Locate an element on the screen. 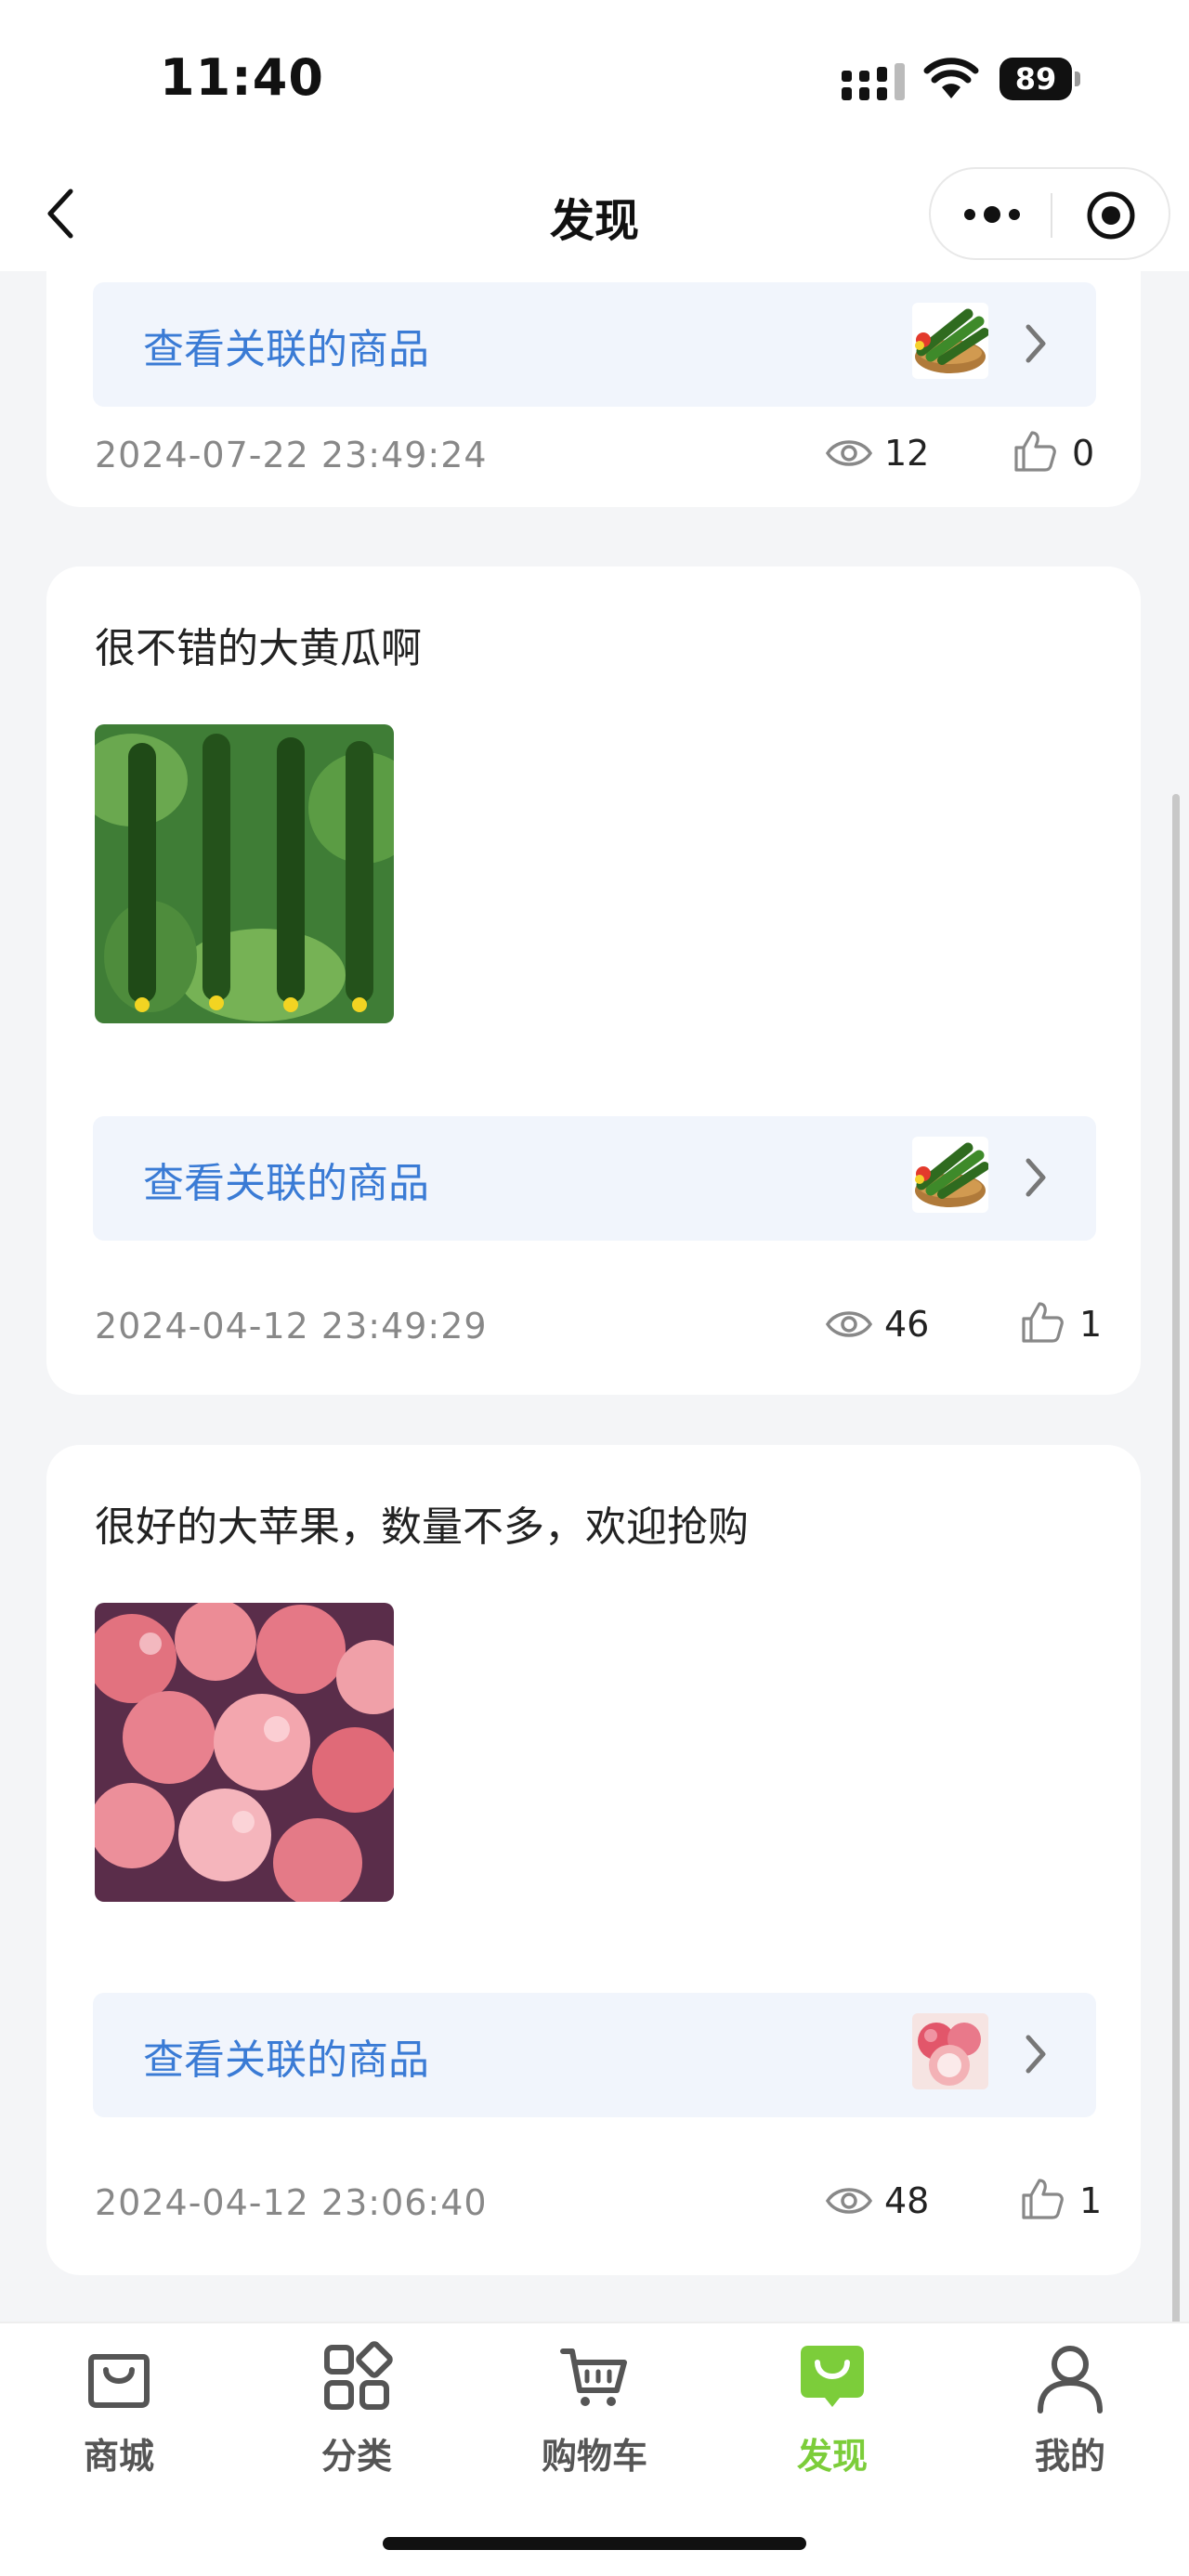  category-grid-icon is located at coordinates (359, 2375).